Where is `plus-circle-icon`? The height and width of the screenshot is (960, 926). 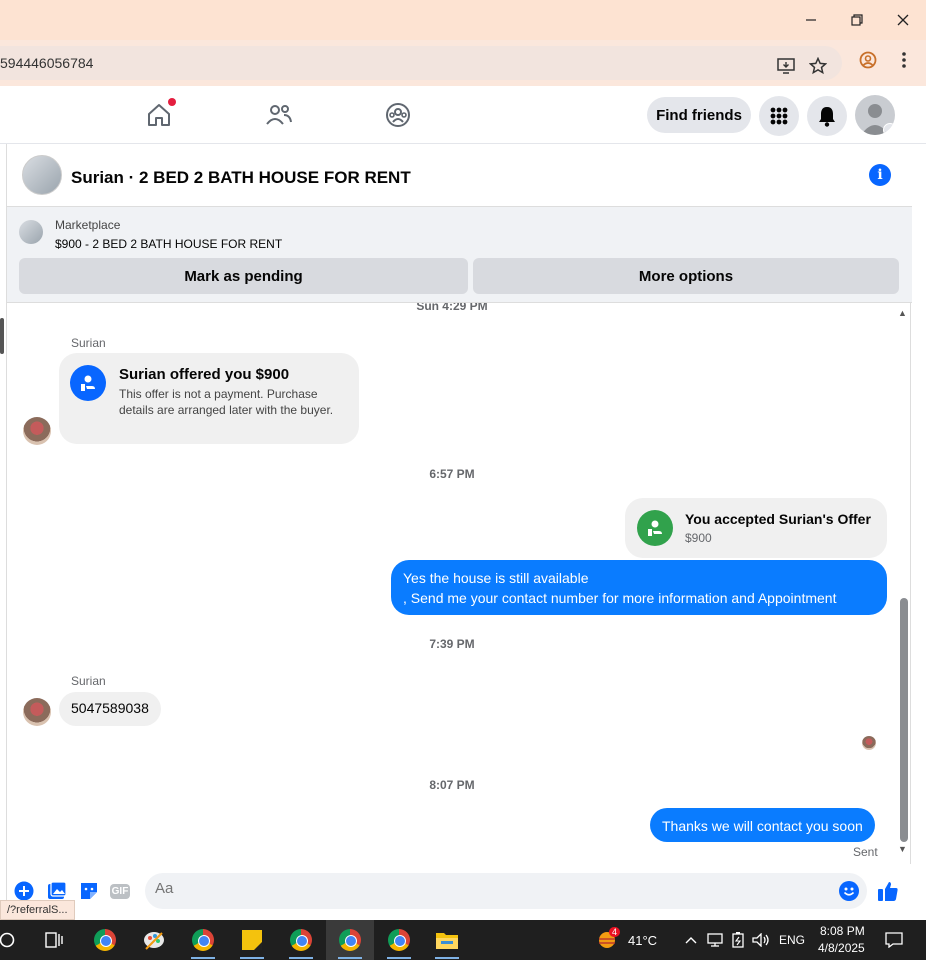
plus-circle-icon is located at coordinates (24, 891).